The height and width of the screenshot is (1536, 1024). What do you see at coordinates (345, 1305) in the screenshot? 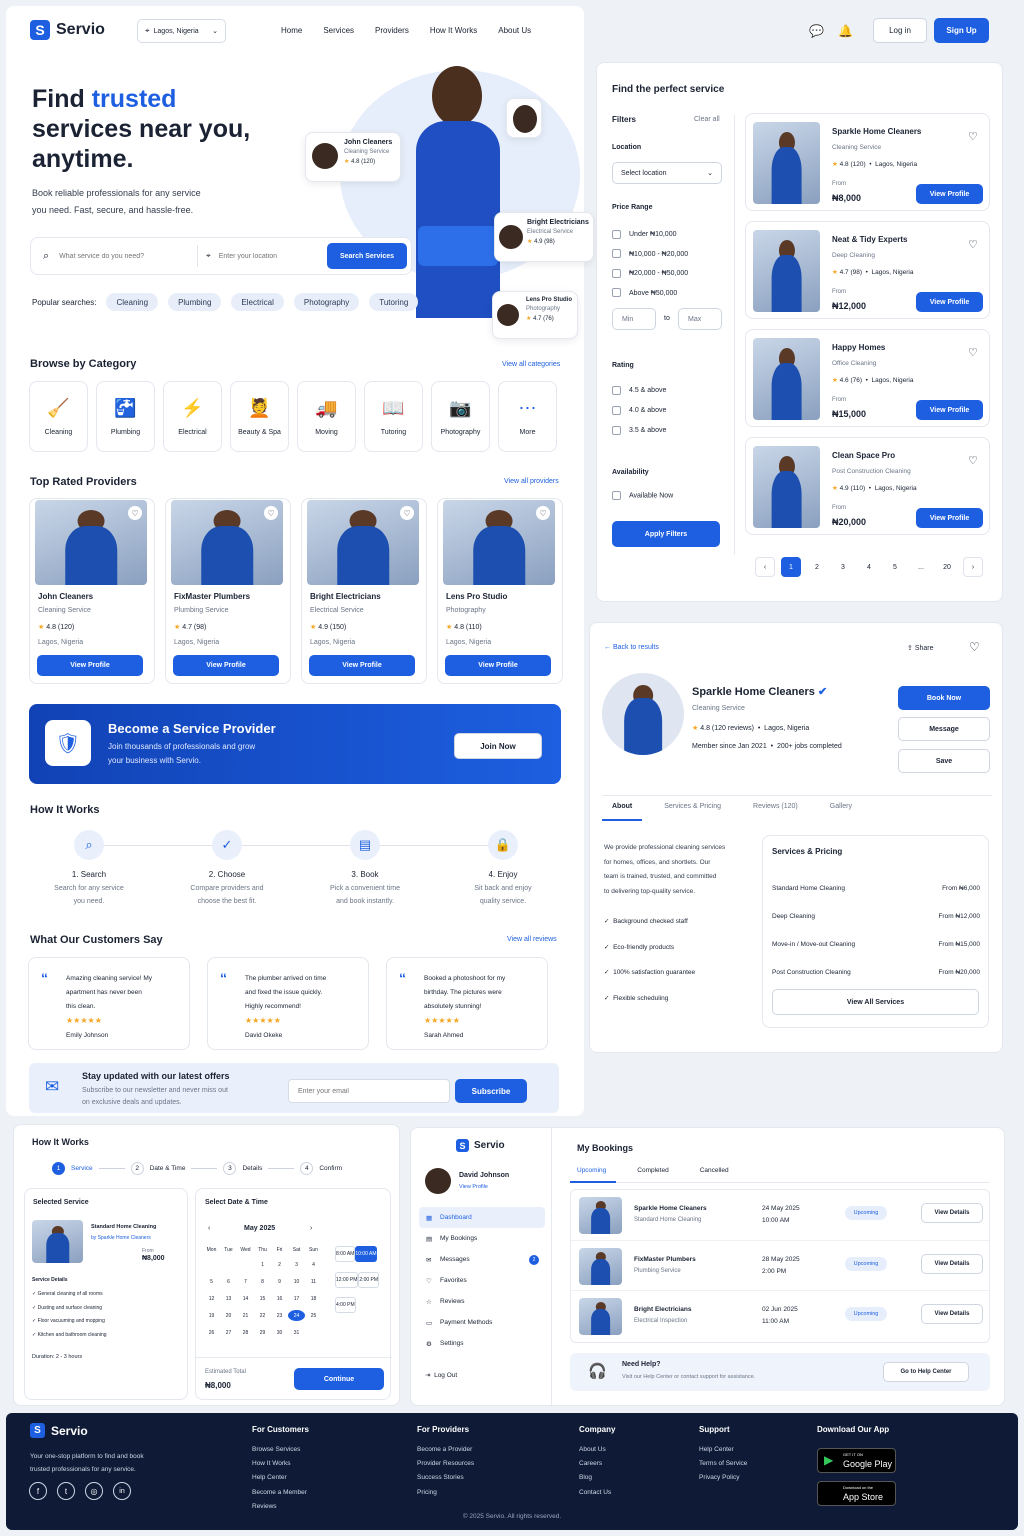
I see `time-slot: 4:00 PM` at bounding box center [345, 1305].